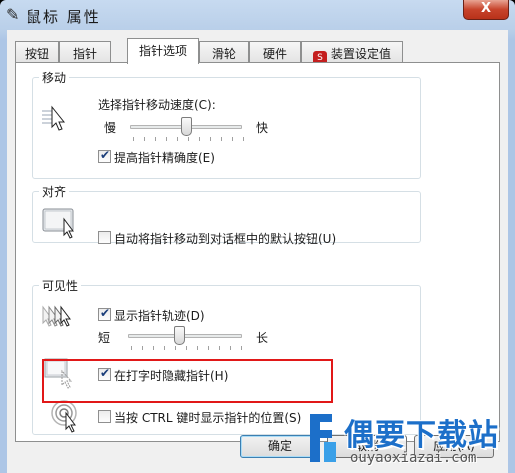 This screenshot has width=515, height=473. I want to click on mouse-icon: ✎, so click(13, 14).